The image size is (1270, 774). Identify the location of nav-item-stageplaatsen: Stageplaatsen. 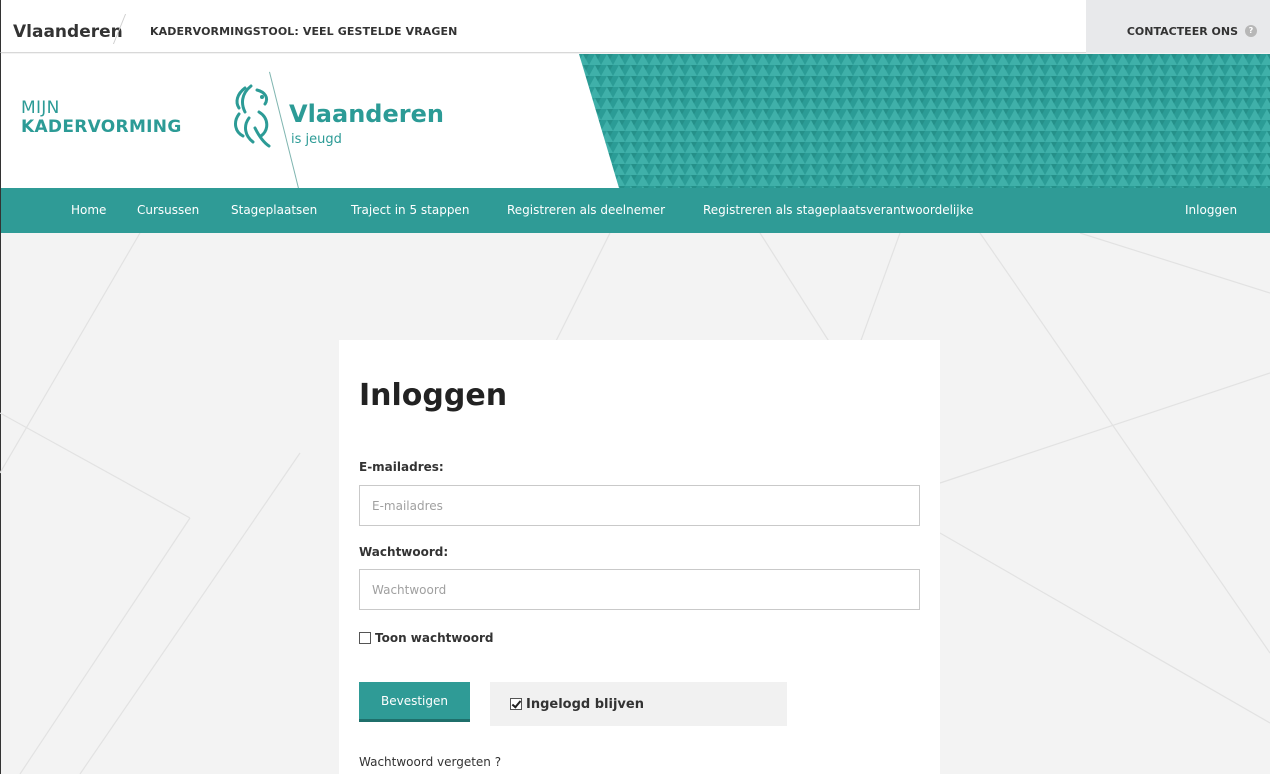
(274, 210).